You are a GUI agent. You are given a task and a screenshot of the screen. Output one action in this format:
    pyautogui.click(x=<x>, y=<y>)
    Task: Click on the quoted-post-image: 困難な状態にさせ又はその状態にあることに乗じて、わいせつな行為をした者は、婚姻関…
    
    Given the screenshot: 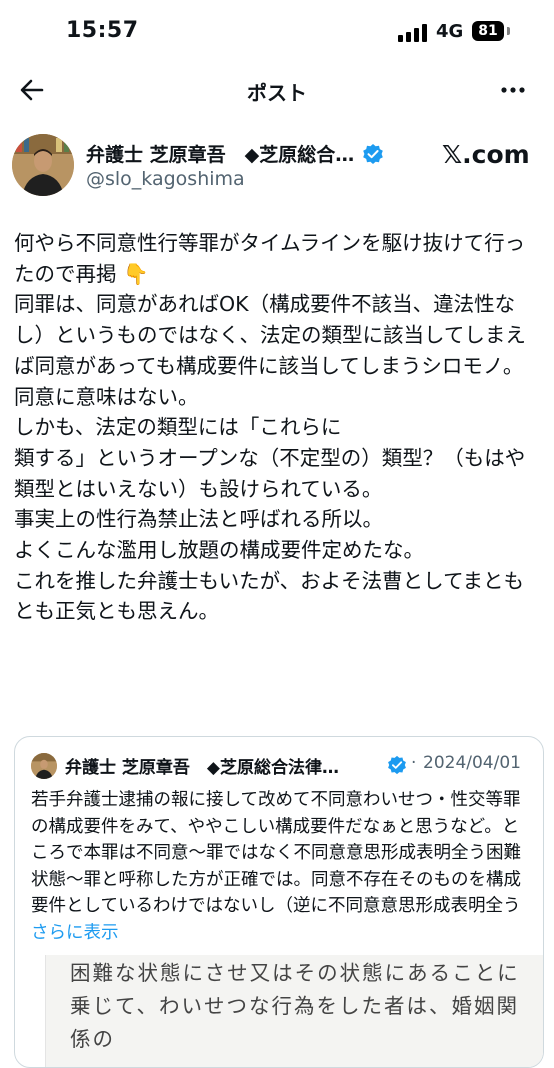 What is the action you would take?
    pyautogui.click(x=294, y=1011)
    